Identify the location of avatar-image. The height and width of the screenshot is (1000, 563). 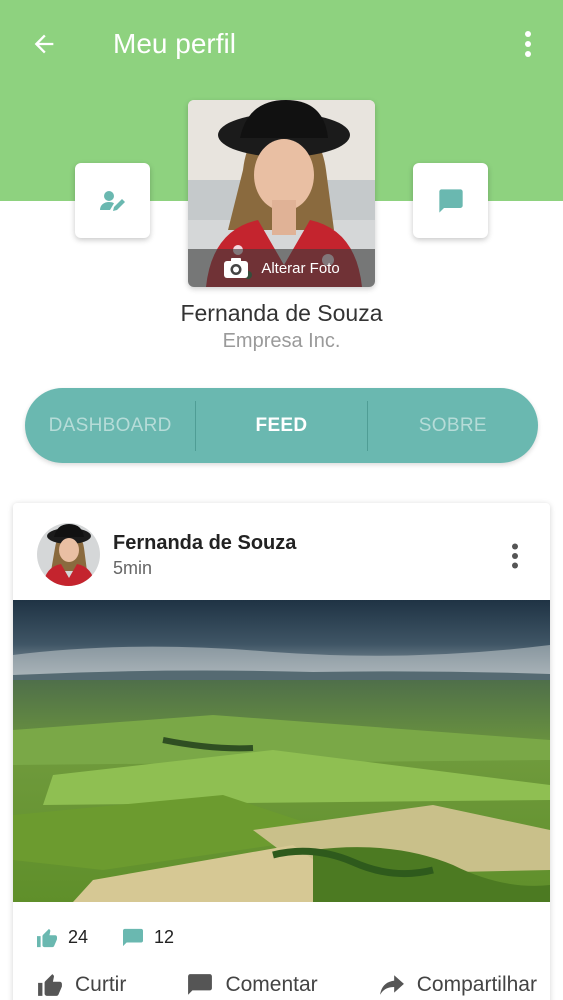
(68, 554).